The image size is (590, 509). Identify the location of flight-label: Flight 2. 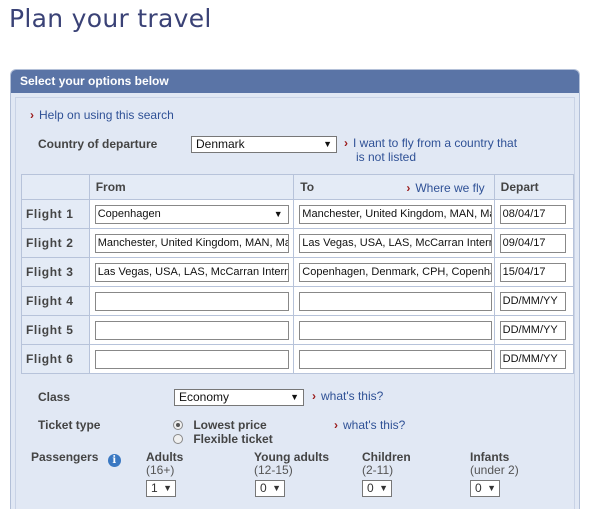
(55, 243).